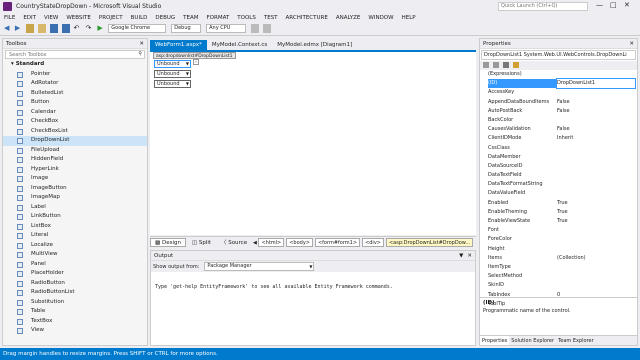  I want to click on property-row: Height, so click(558, 249).